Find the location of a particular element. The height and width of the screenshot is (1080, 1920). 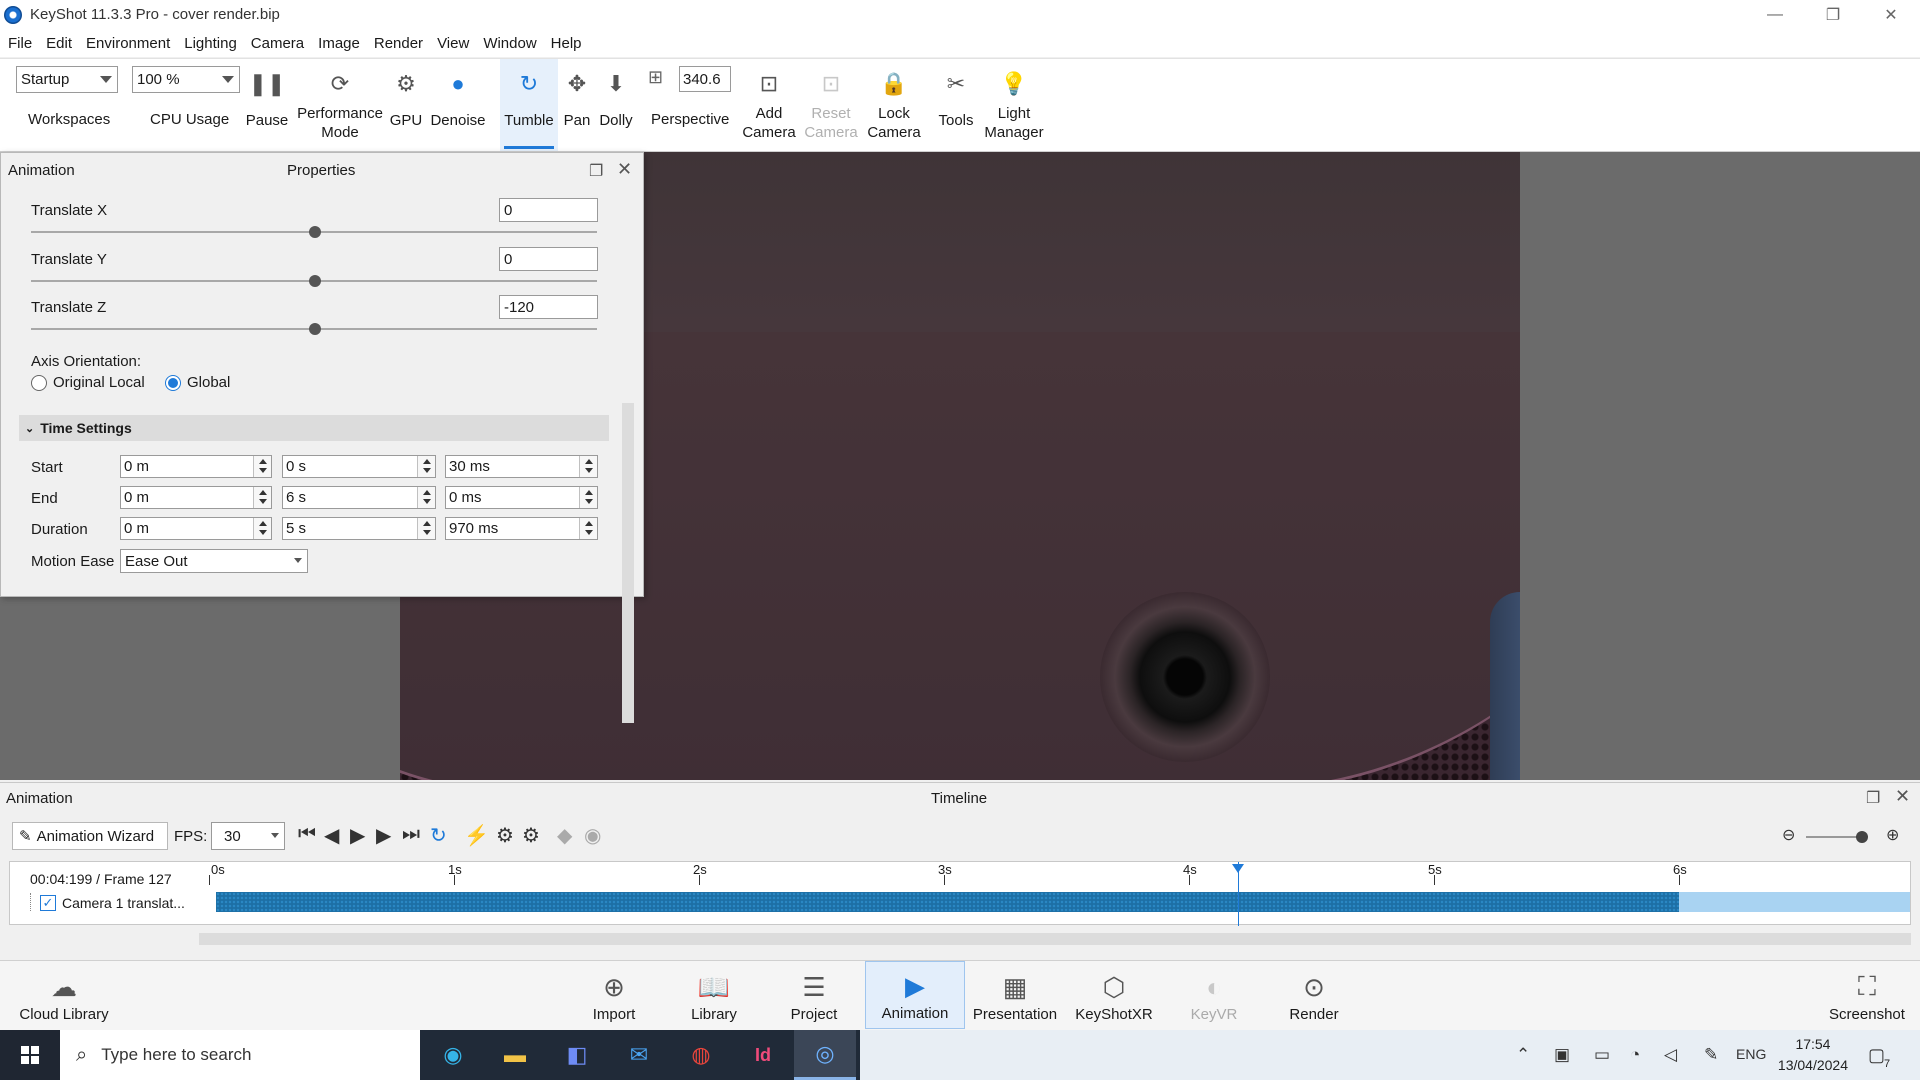

keyshot-taskbar-icon: ◎ is located at coordinates (825, 1055).